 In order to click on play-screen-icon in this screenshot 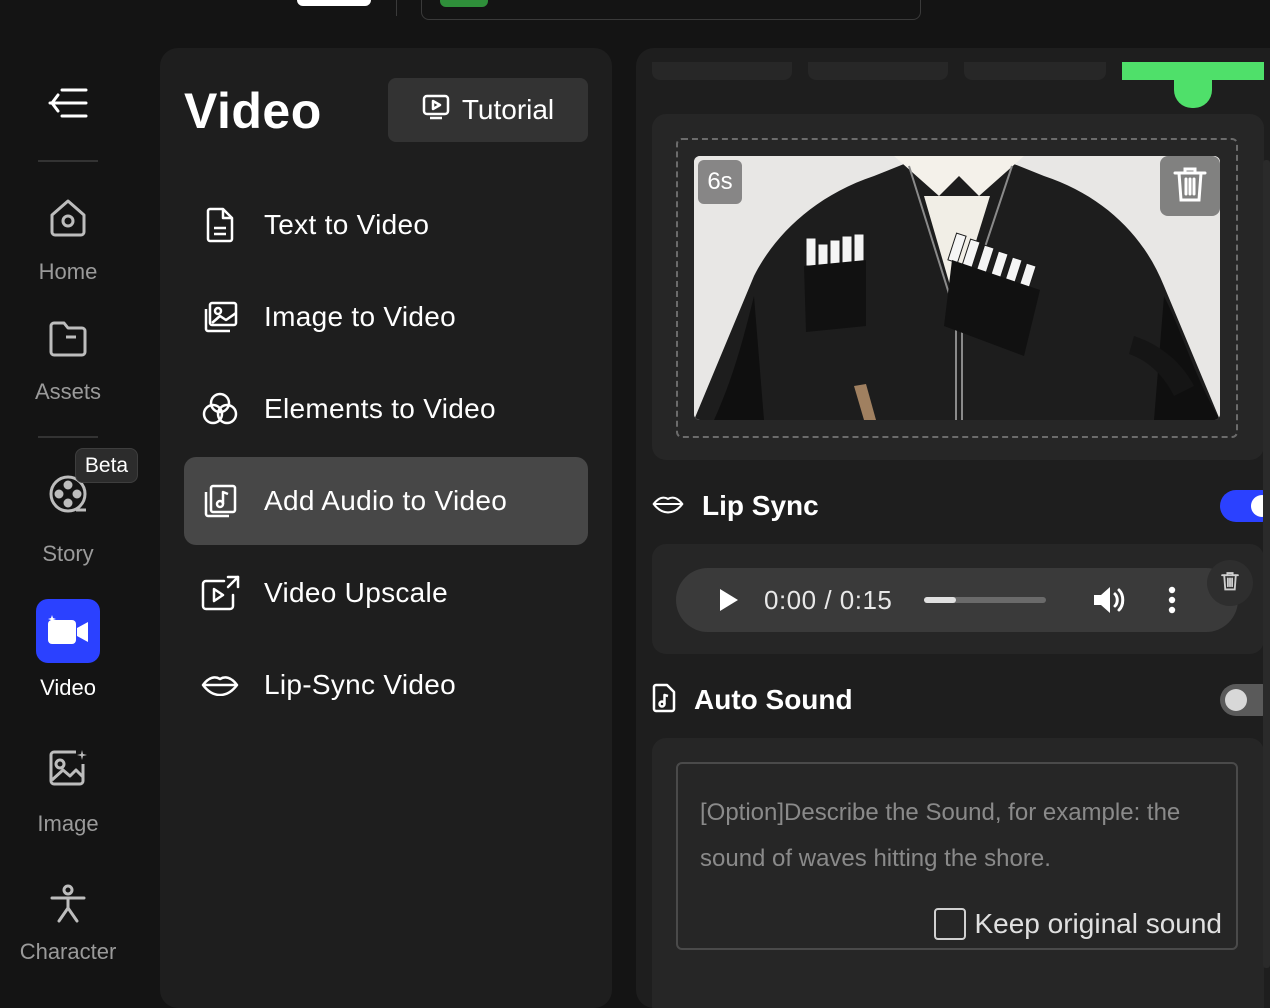, I will do `click(436, 110)`.